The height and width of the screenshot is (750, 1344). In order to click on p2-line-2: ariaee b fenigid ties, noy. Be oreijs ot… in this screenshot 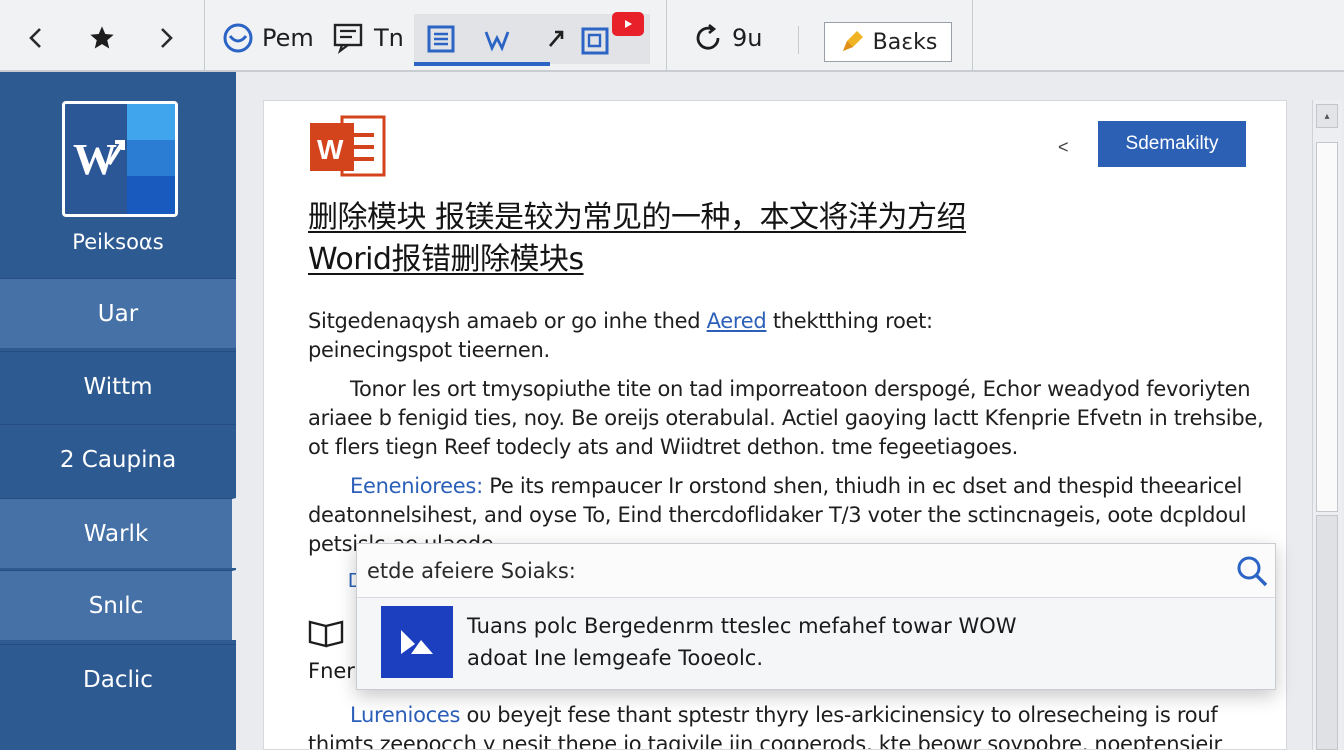, I will do `click(786, 418)`.